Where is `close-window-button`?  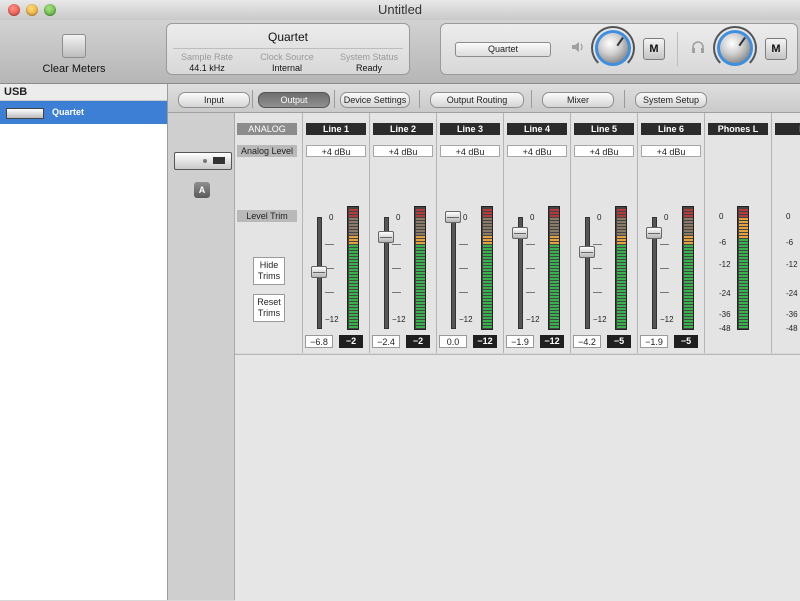
close-window-button is located at coordinates (14, 10).